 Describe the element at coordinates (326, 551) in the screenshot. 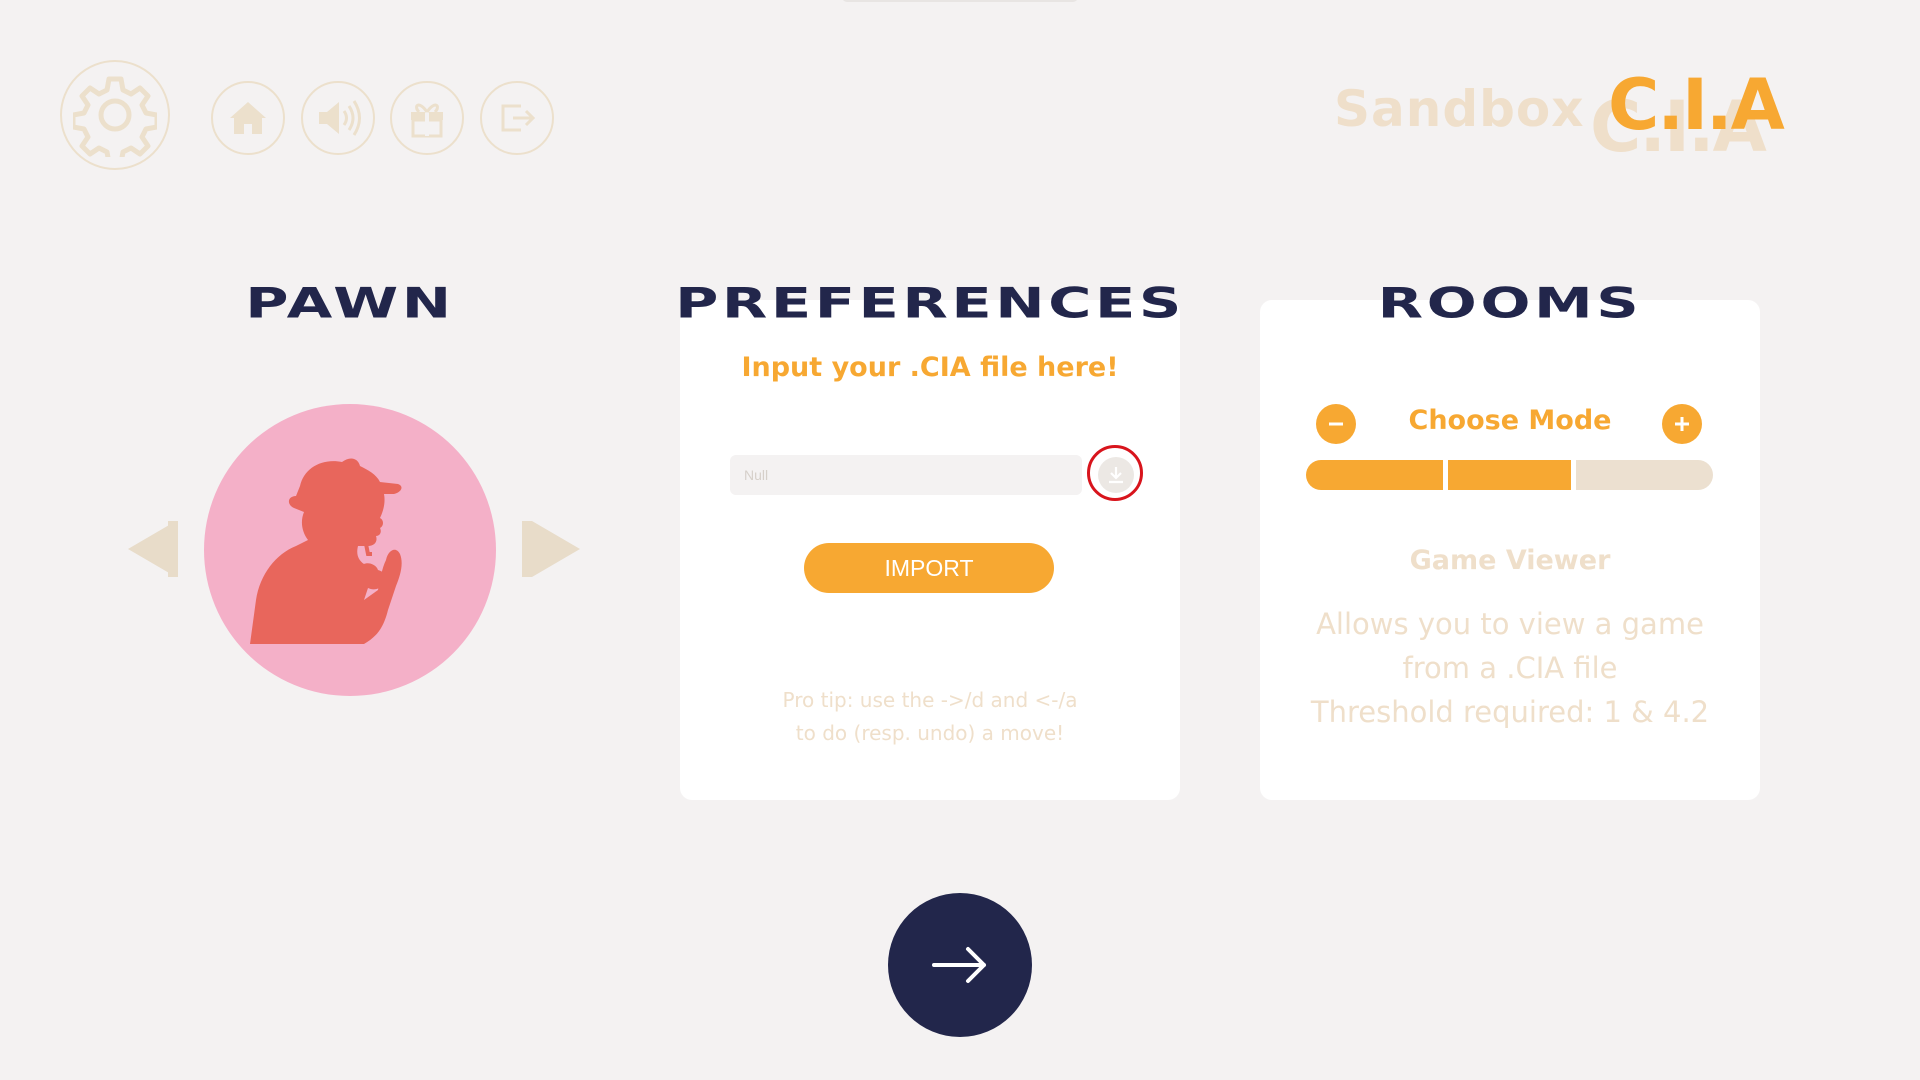

I see `detective-icon` at that location.